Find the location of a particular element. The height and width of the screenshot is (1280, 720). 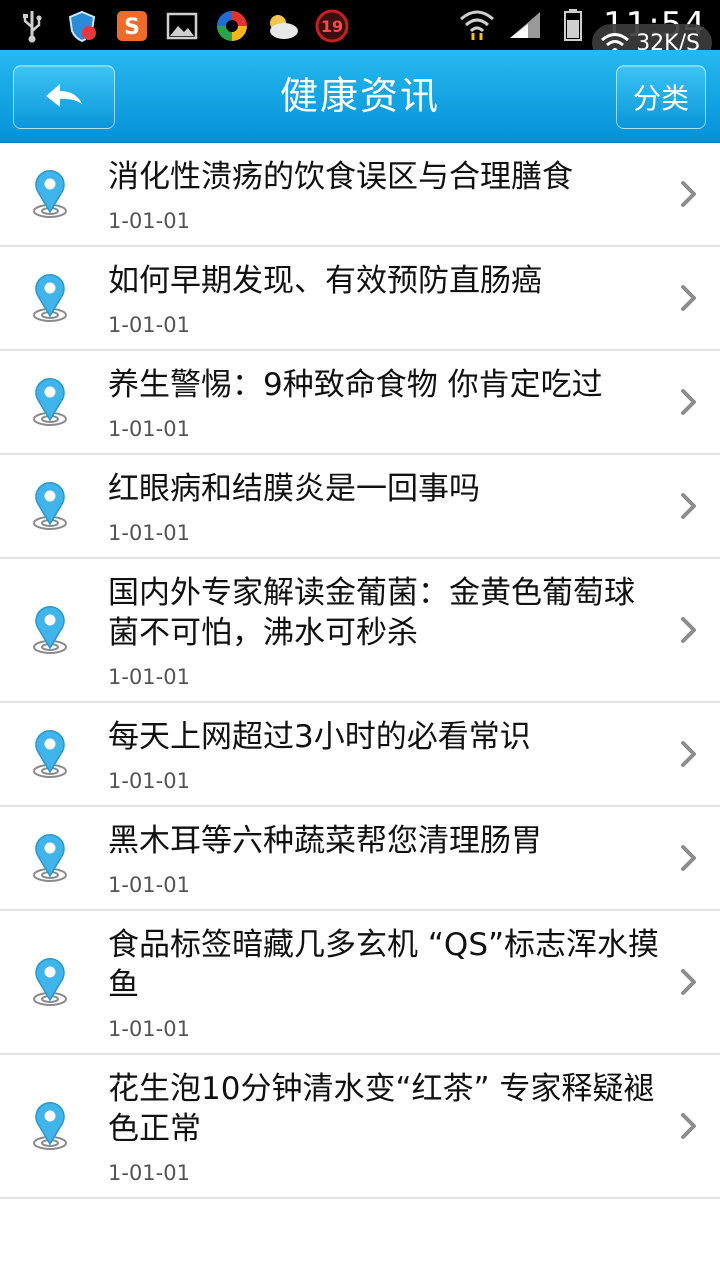

news-list-item: 消化性溃疡的饮食误区与合理膳食 1-01-01 is located at coordinates (360, 195).